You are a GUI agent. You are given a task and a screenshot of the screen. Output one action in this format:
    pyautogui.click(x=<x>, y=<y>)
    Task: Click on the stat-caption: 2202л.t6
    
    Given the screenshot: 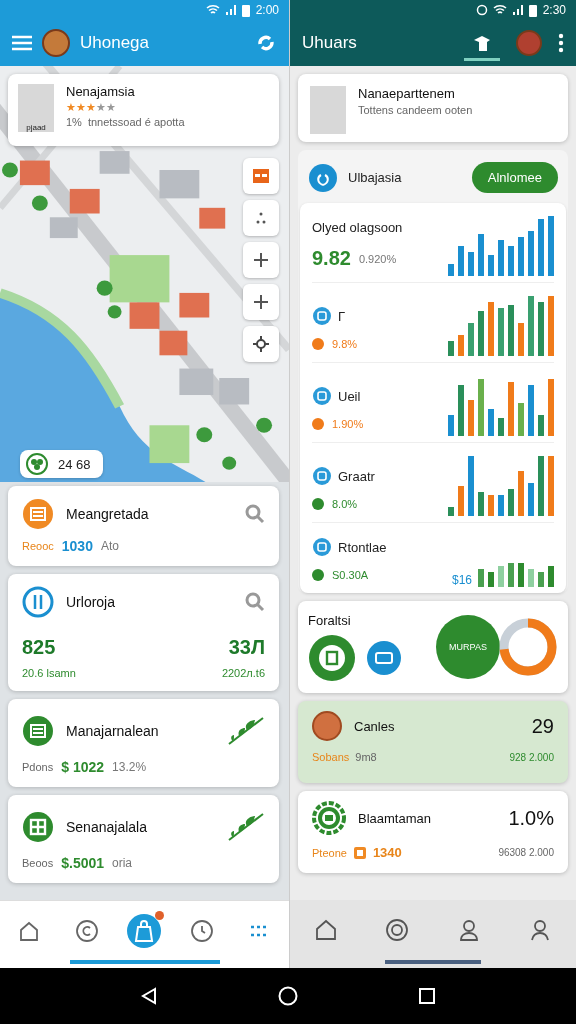 What is the action you would take?
    pyautogui.click(x=243, y=673)
    